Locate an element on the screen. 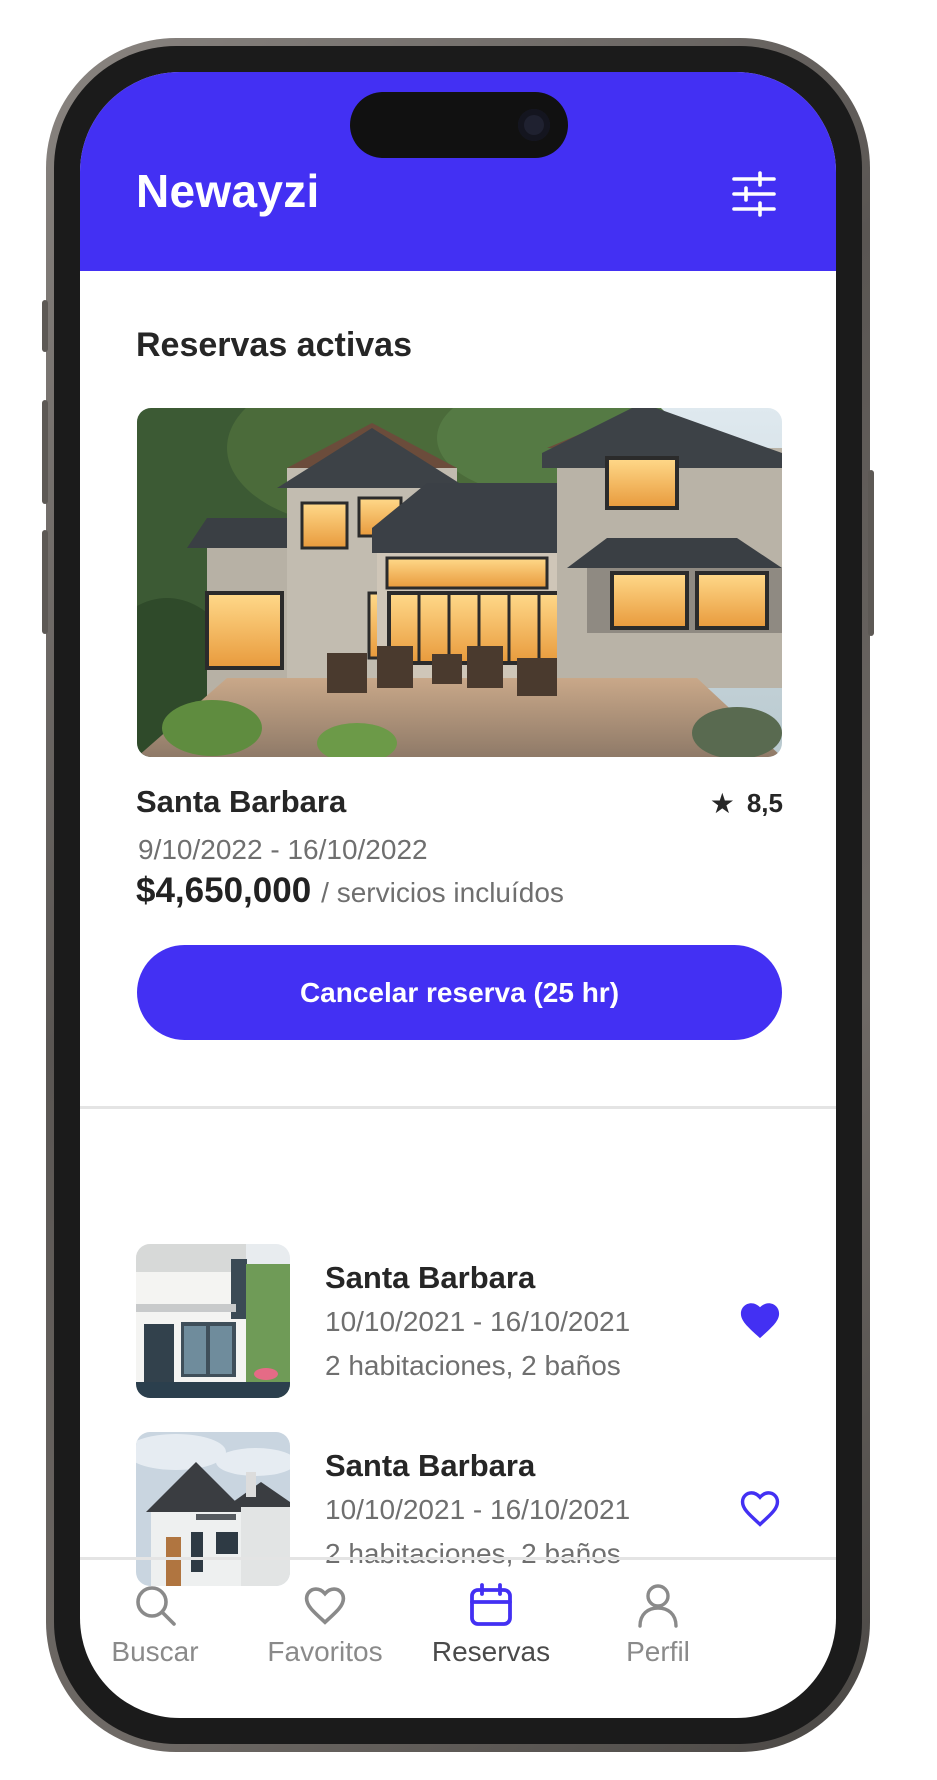  nav-label: Reservas is located at coordinates (491, 1651).